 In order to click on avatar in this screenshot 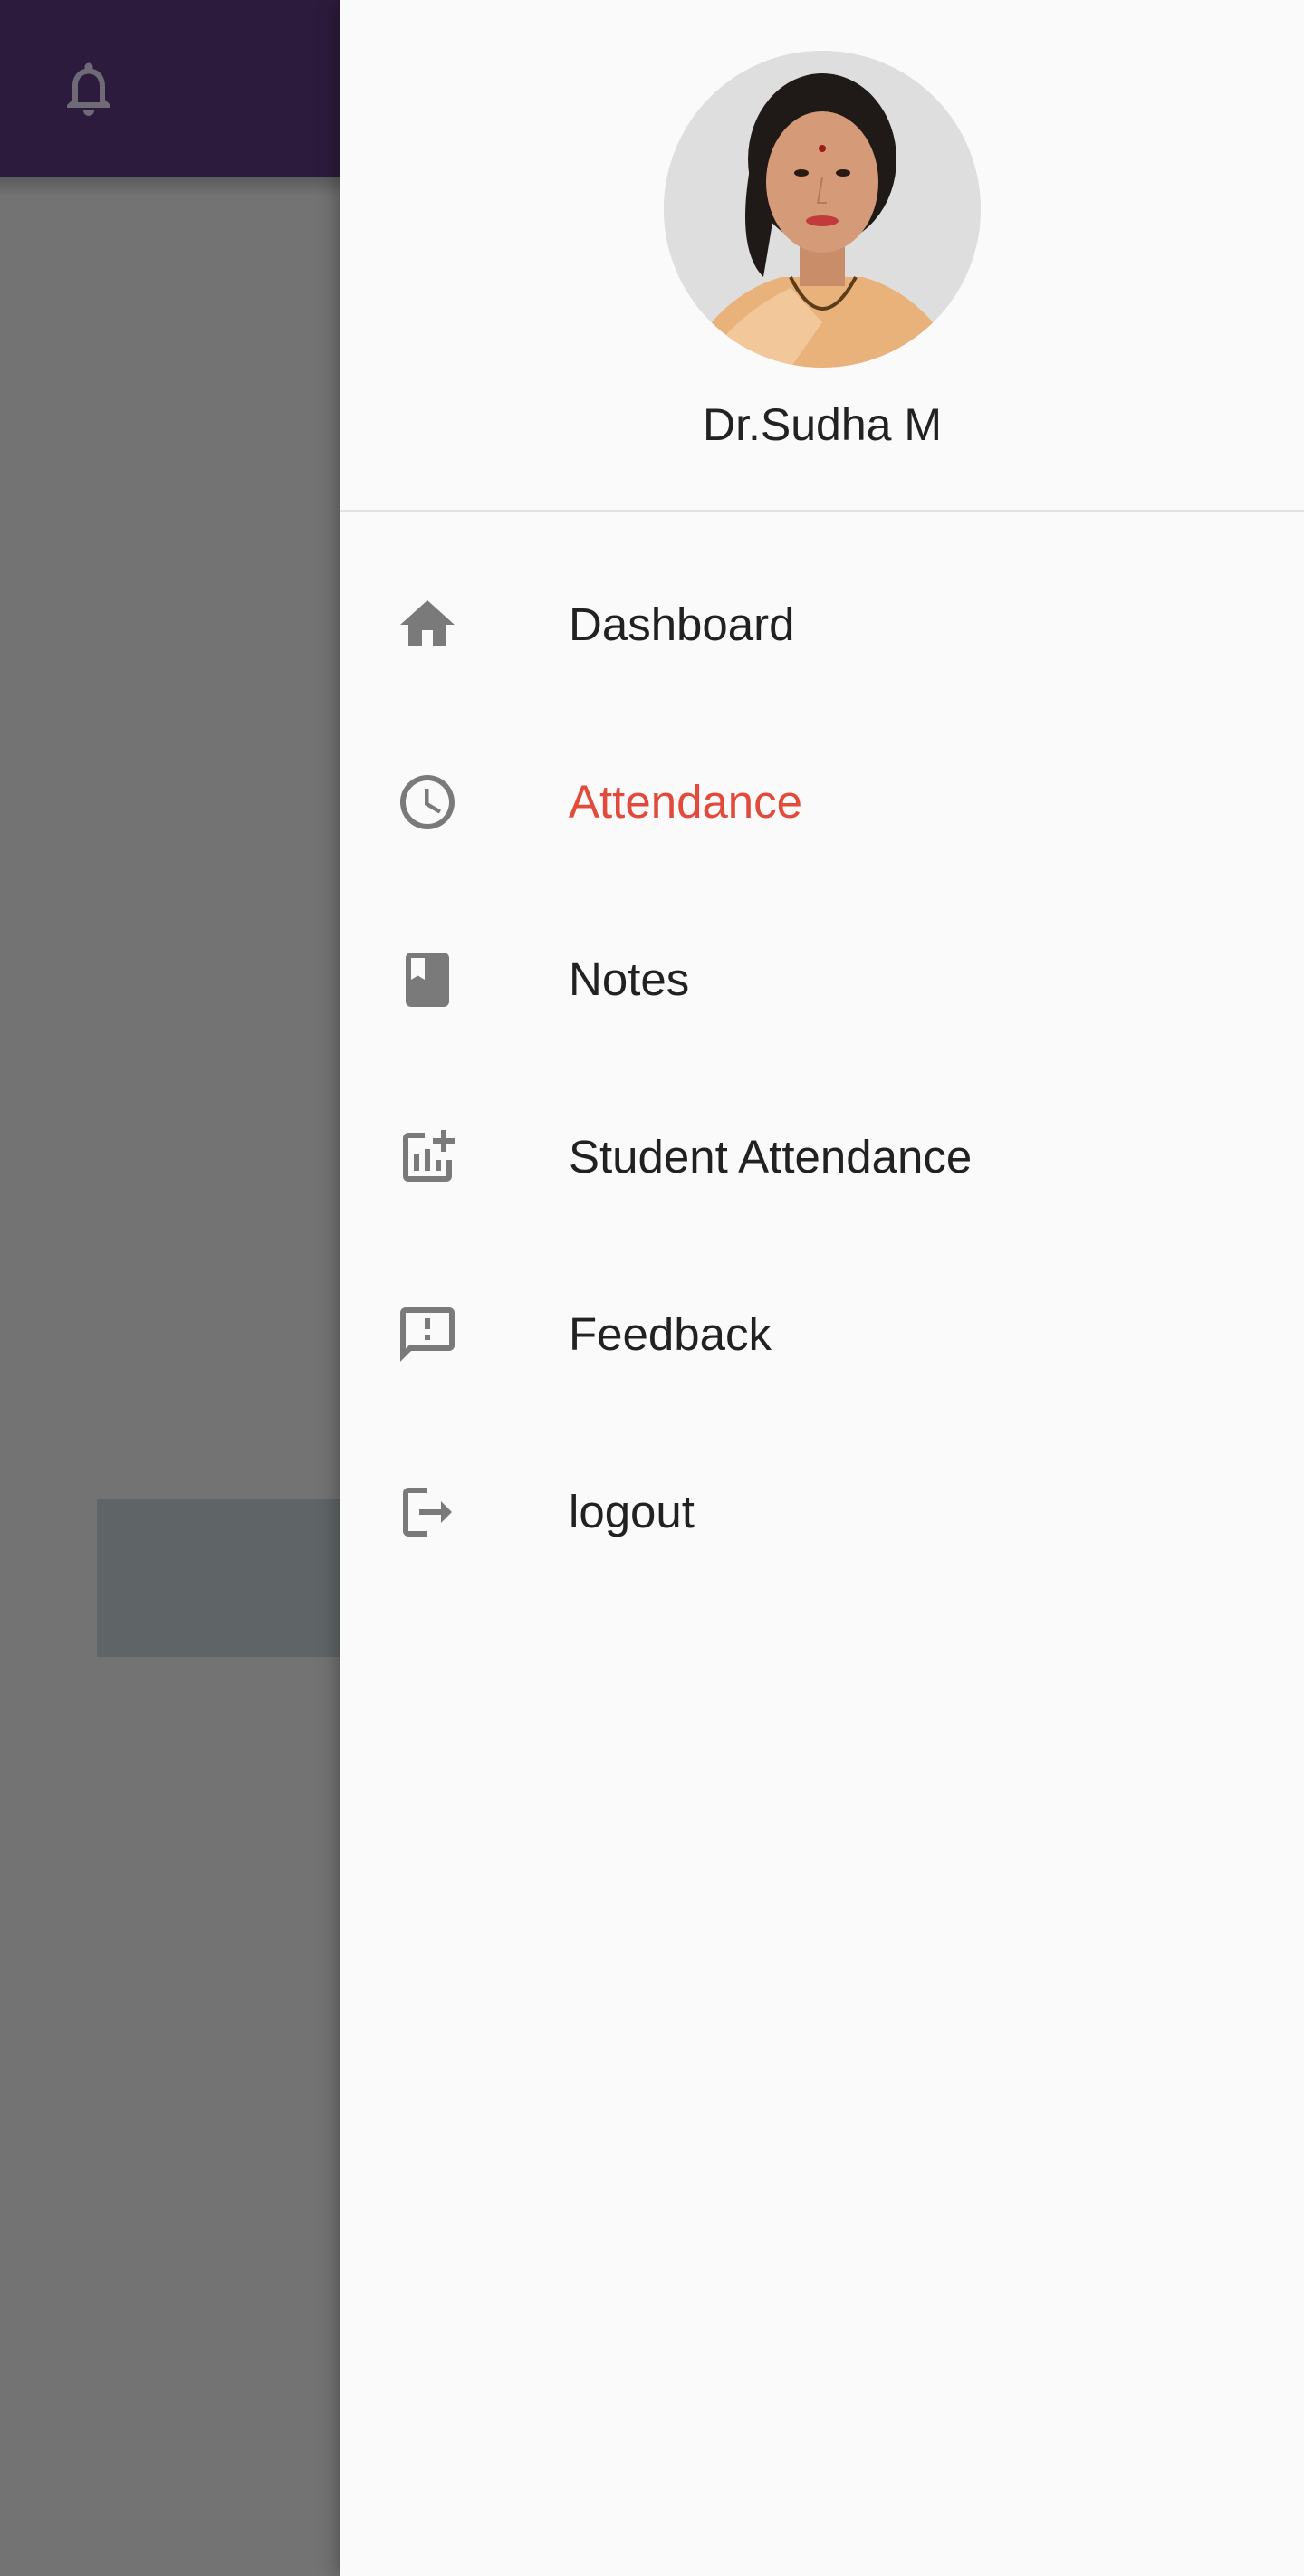, I will do `click(823, 209)`.